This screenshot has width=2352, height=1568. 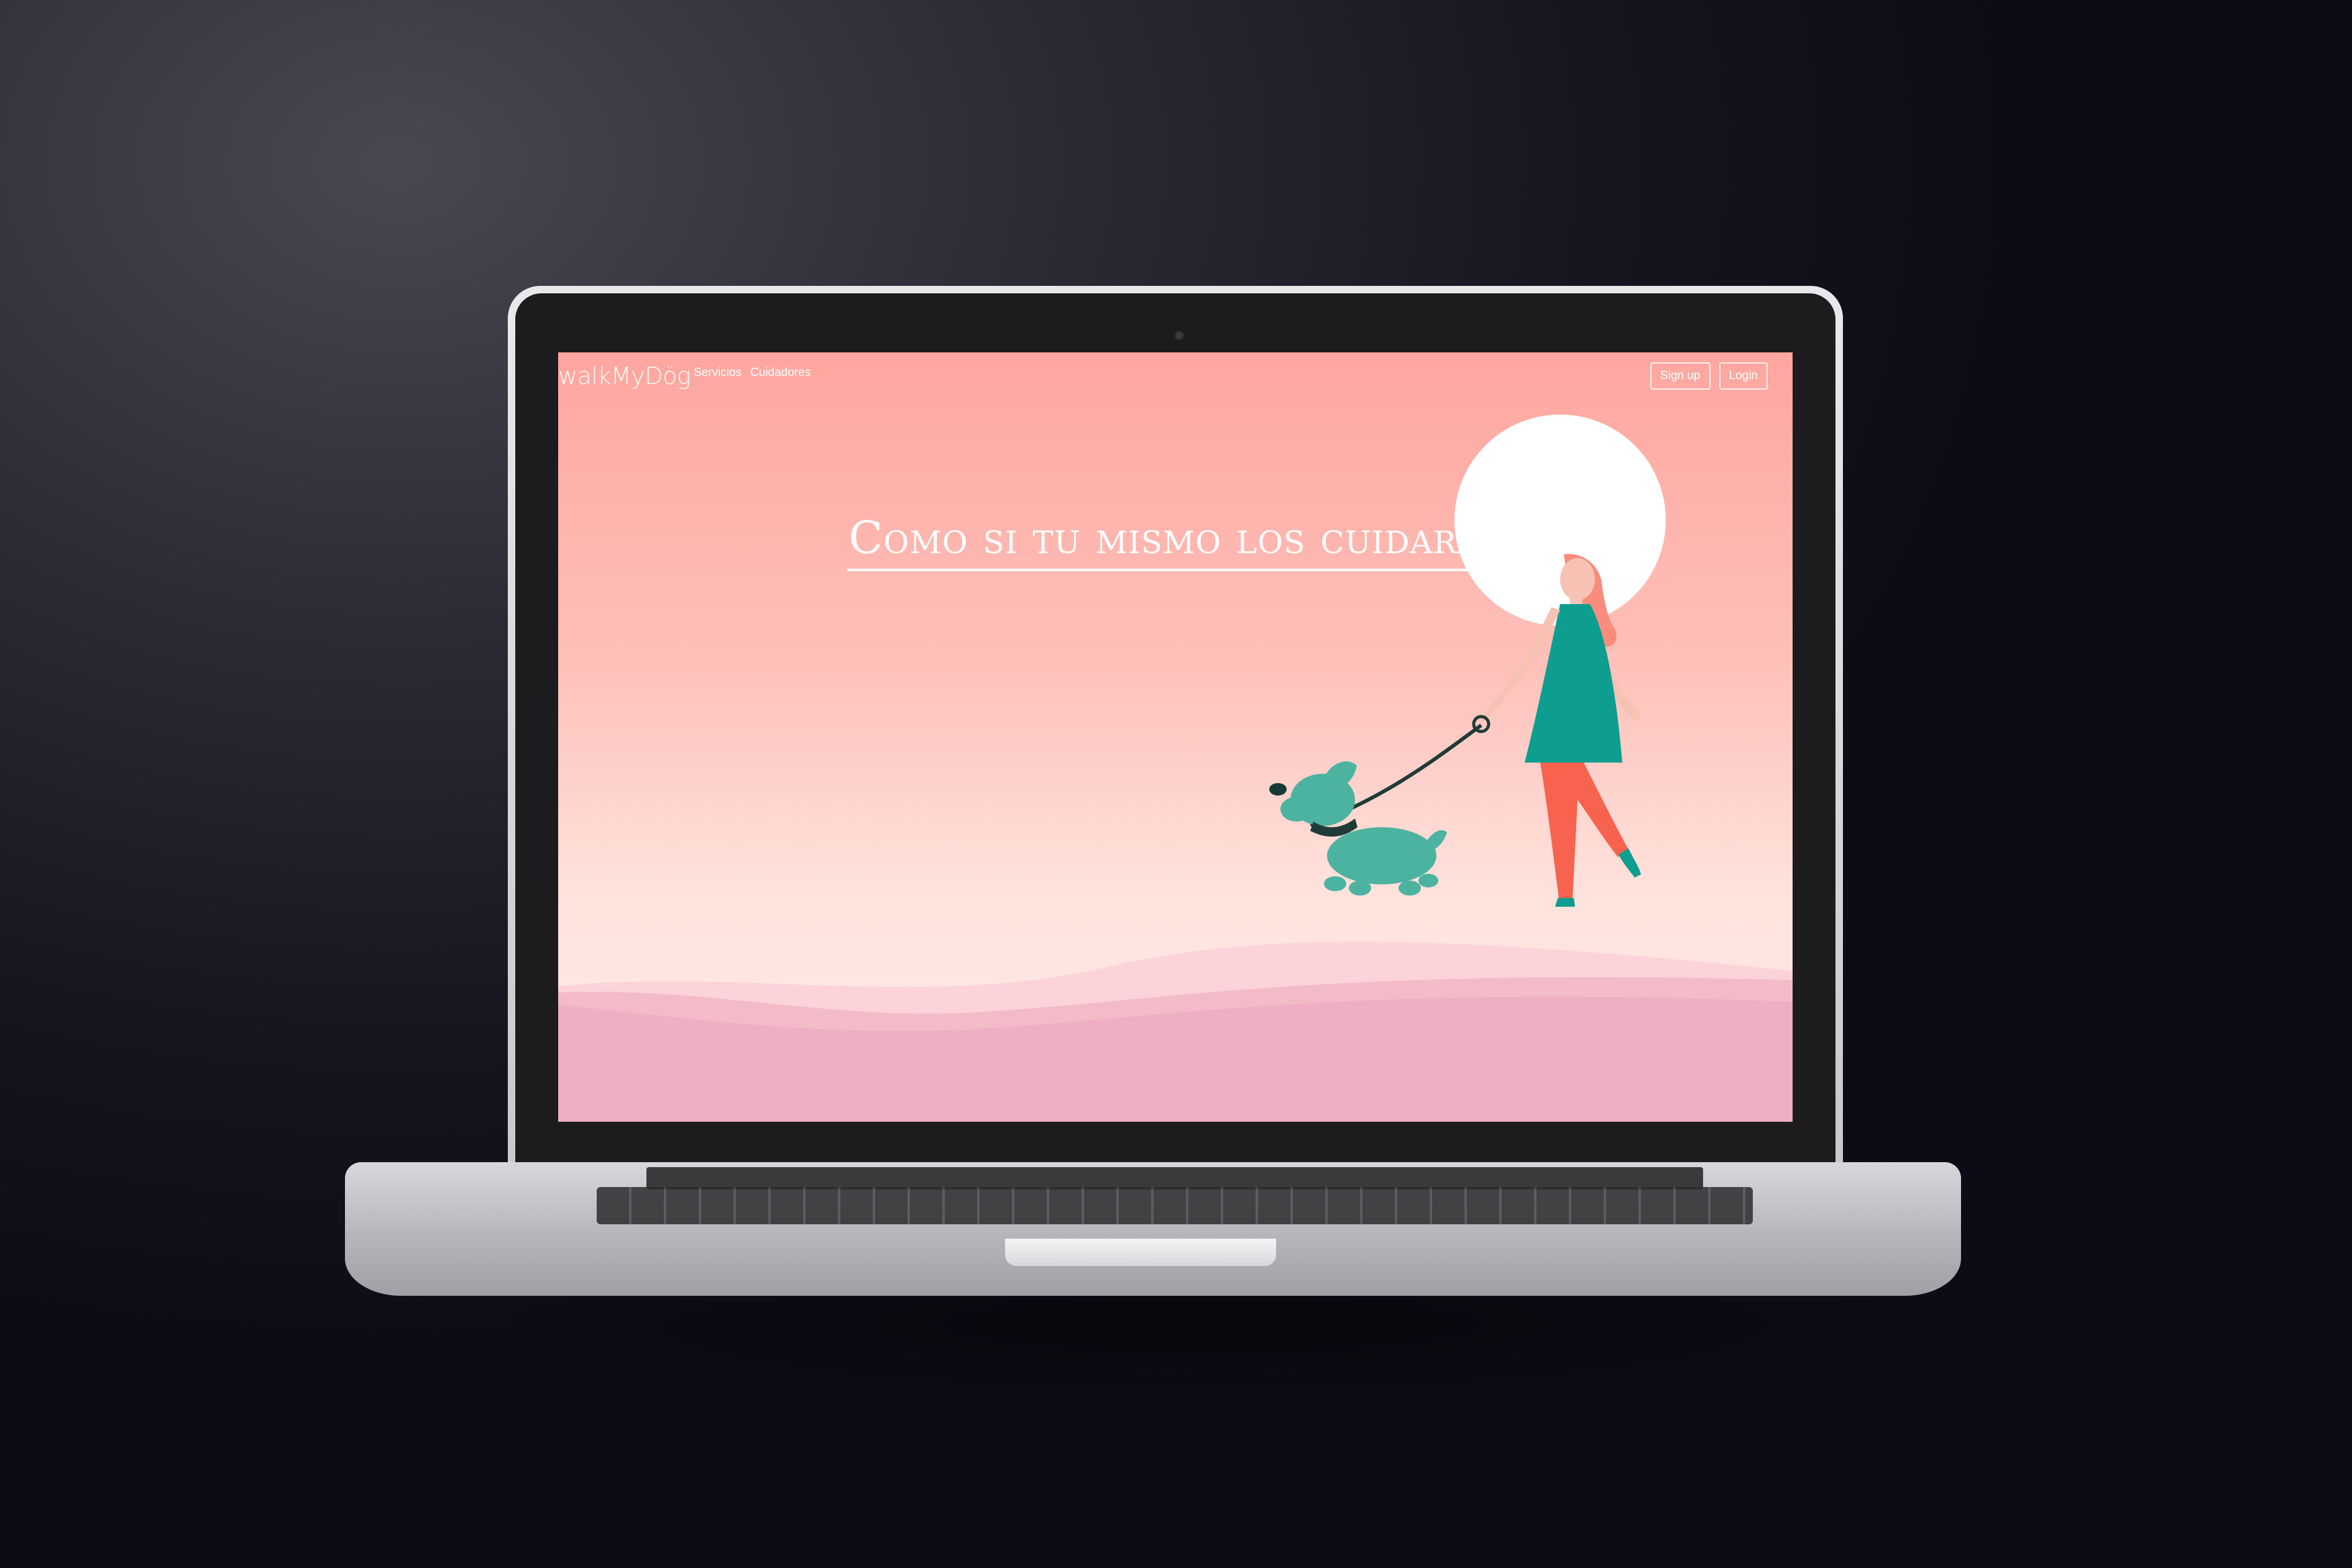 What do you see at coordinates (1179, 336) in the screenshot?
I see `webcam-icon` at bounding box center [1179, 336].